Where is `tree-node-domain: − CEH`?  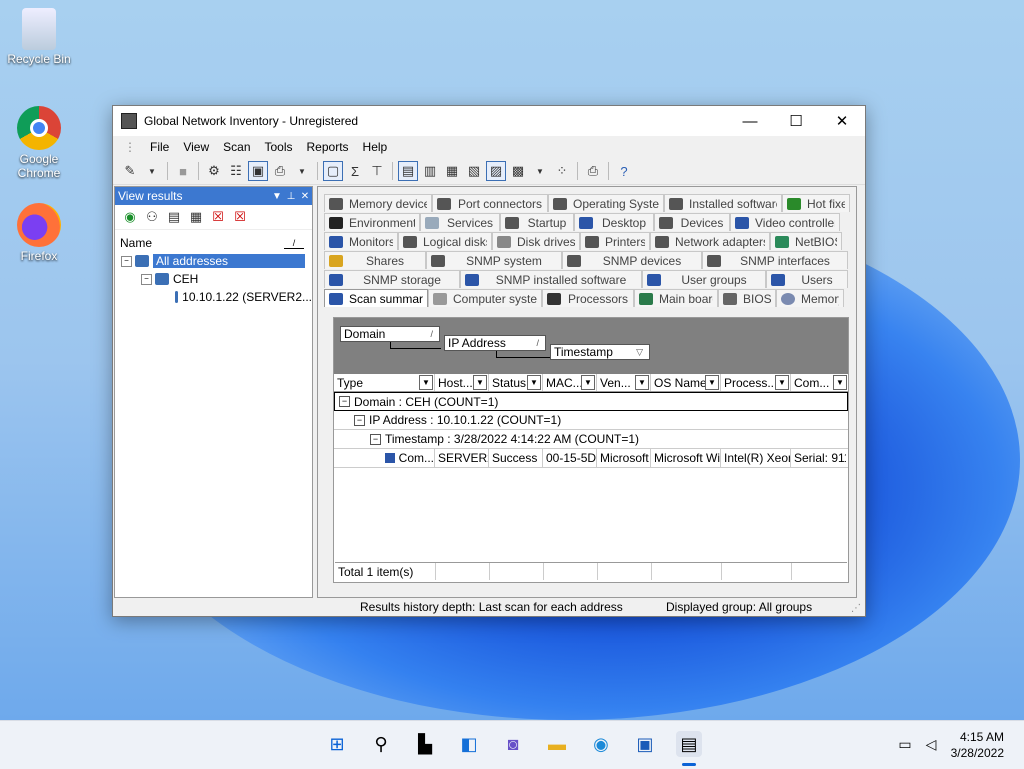
tree-node-domain: − CEH is located at coordinates (213, 279).